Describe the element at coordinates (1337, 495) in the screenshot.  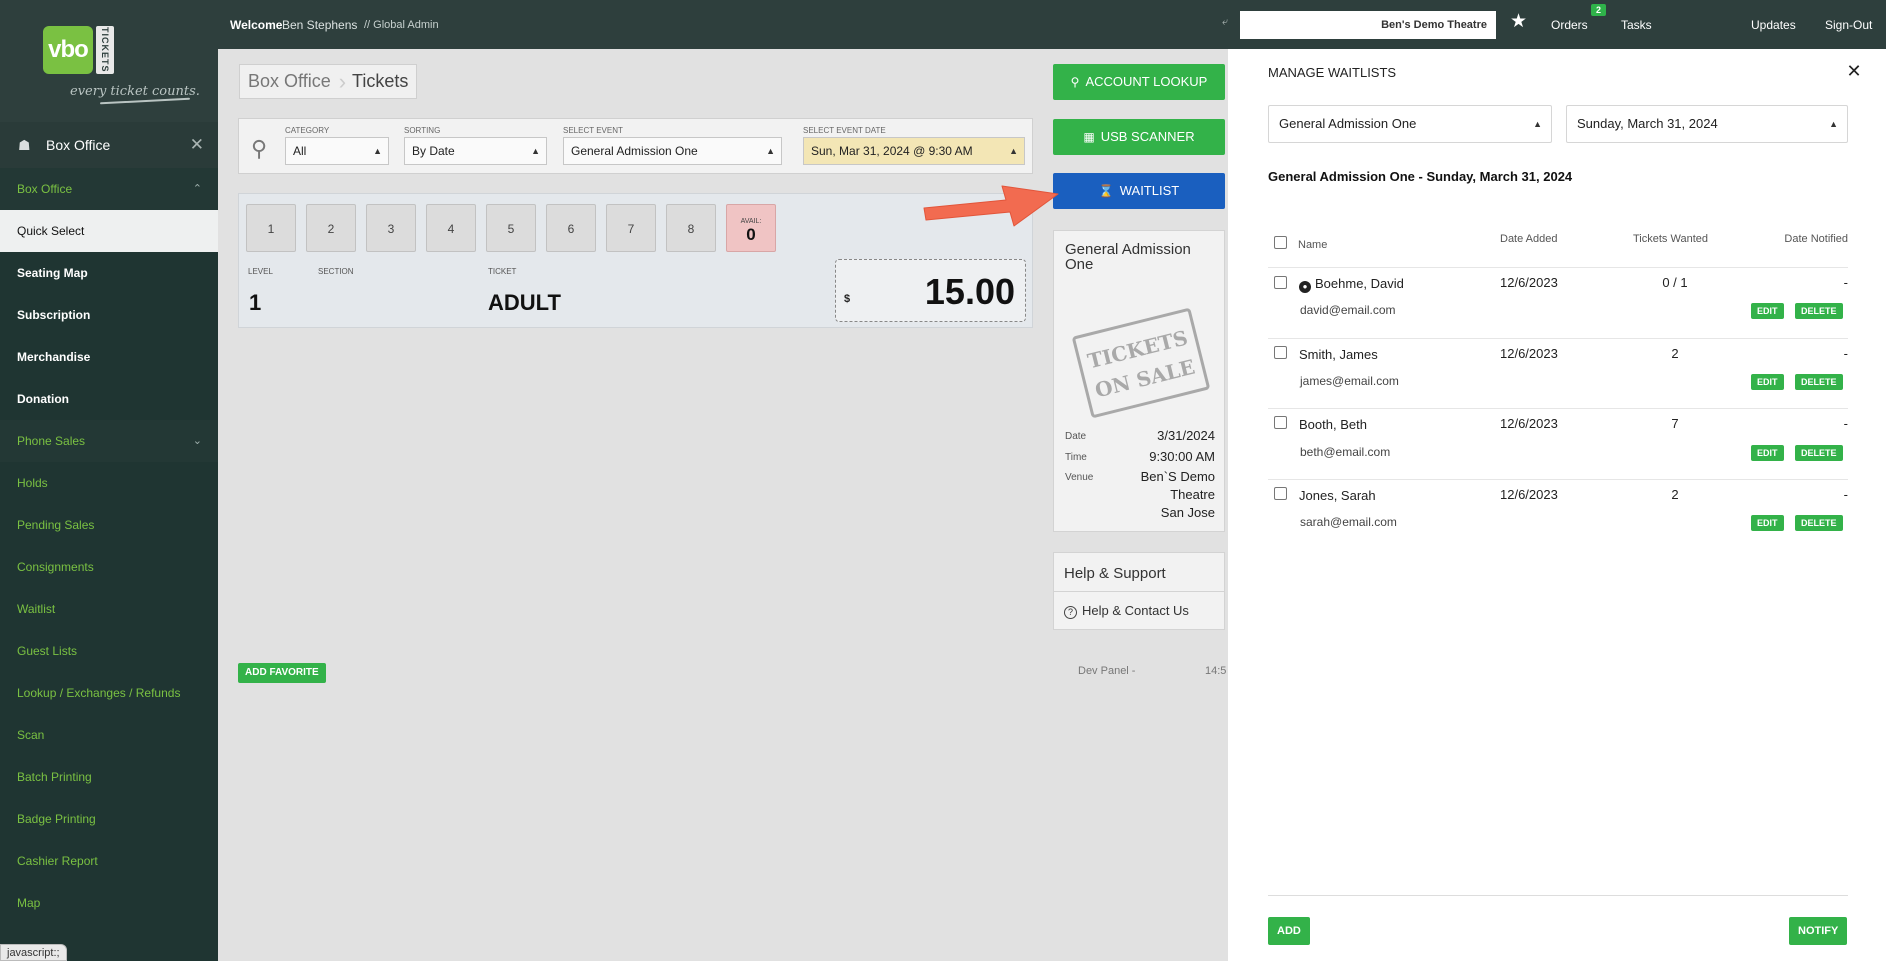
I see `waitlist-name: Jones, Sarah` at that location.